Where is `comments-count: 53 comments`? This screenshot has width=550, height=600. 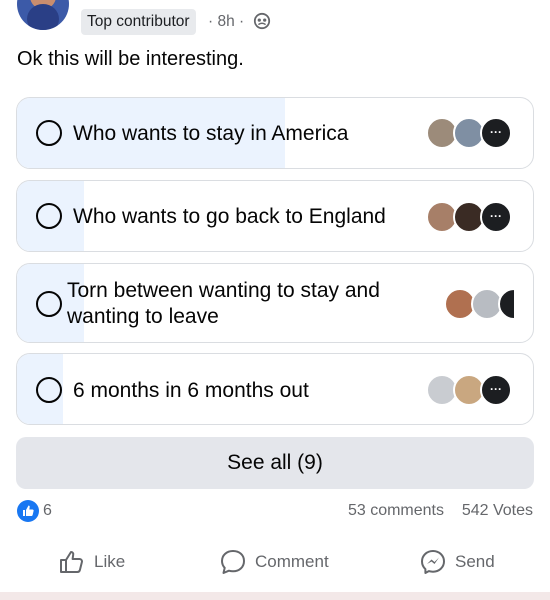 comments-count: 53 comments is located at coordinates (396, 511).